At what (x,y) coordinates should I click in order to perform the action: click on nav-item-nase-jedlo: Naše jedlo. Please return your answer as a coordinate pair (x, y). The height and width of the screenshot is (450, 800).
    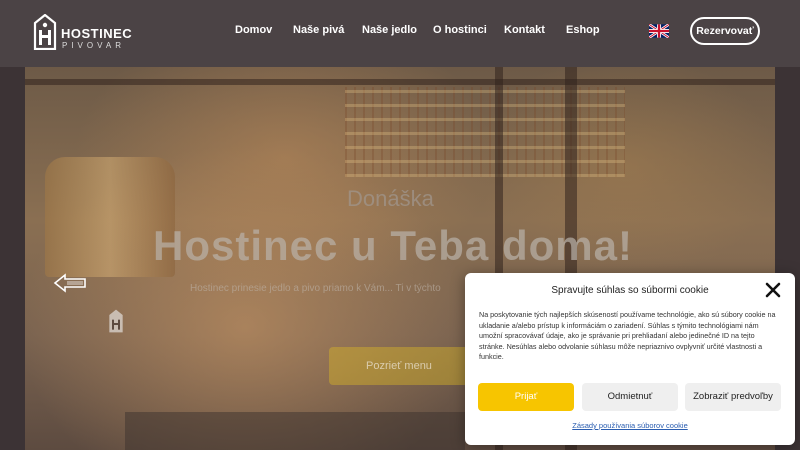
    Looking at the image, I should click on (389, 30).